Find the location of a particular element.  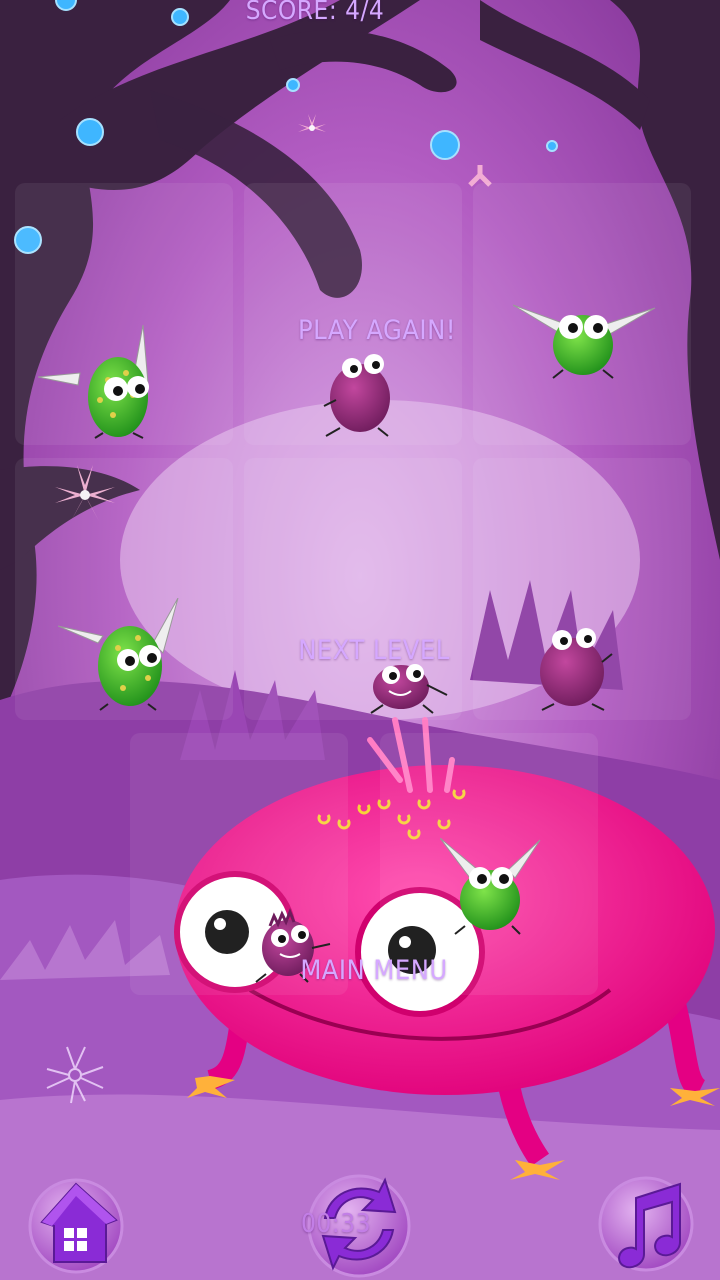

timer-text: 00:33 is located at coordinates (336, 1224).